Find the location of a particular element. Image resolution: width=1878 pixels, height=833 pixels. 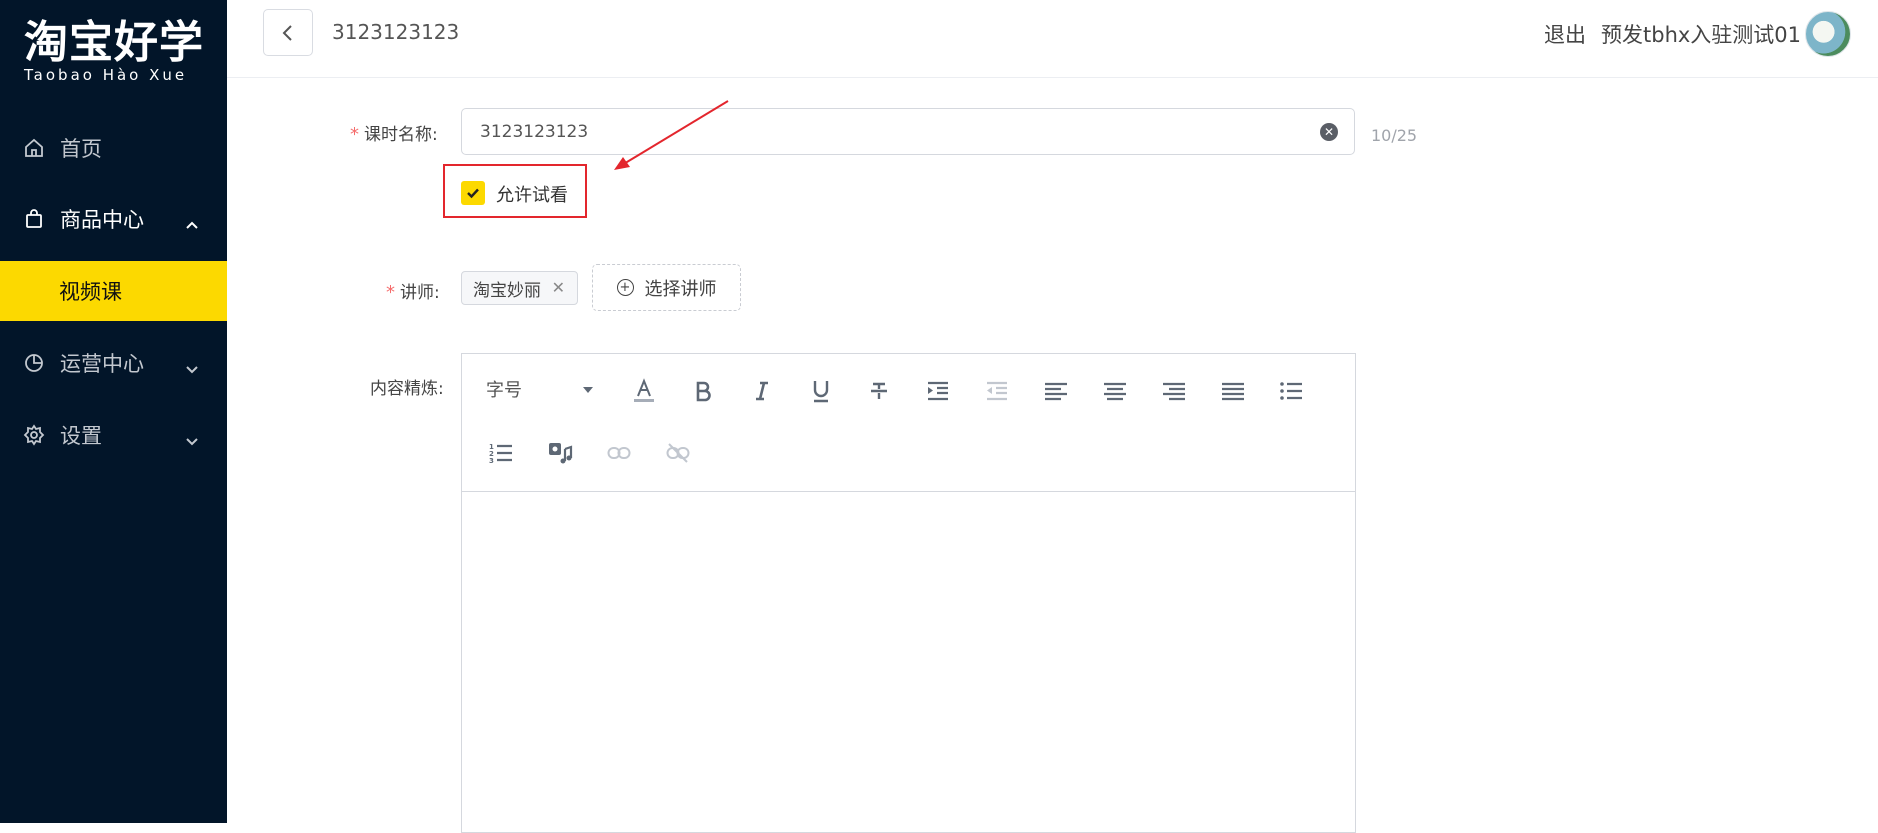

sidebar-item-label: 商品中心 is located at coordinates (102, 220).